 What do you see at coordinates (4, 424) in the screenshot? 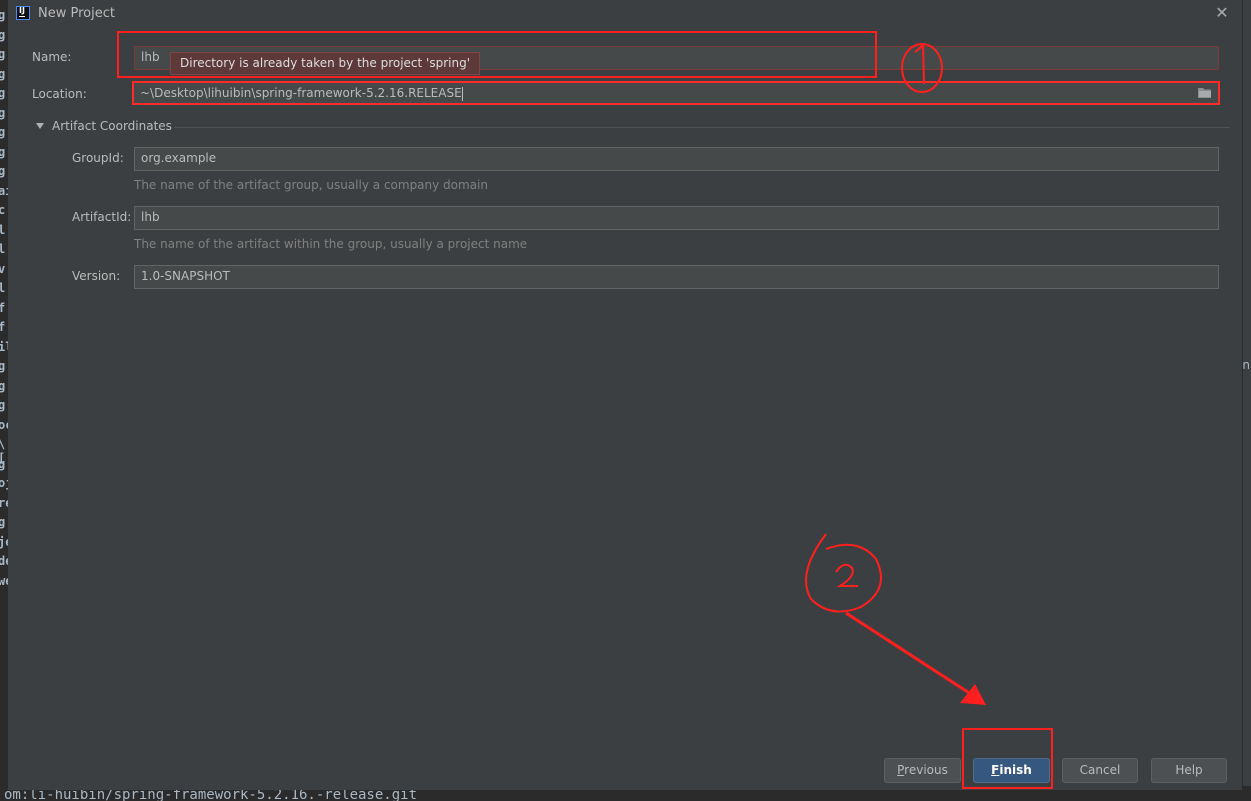
I see `background-glyph: oc` at bounding box center [4, 424].